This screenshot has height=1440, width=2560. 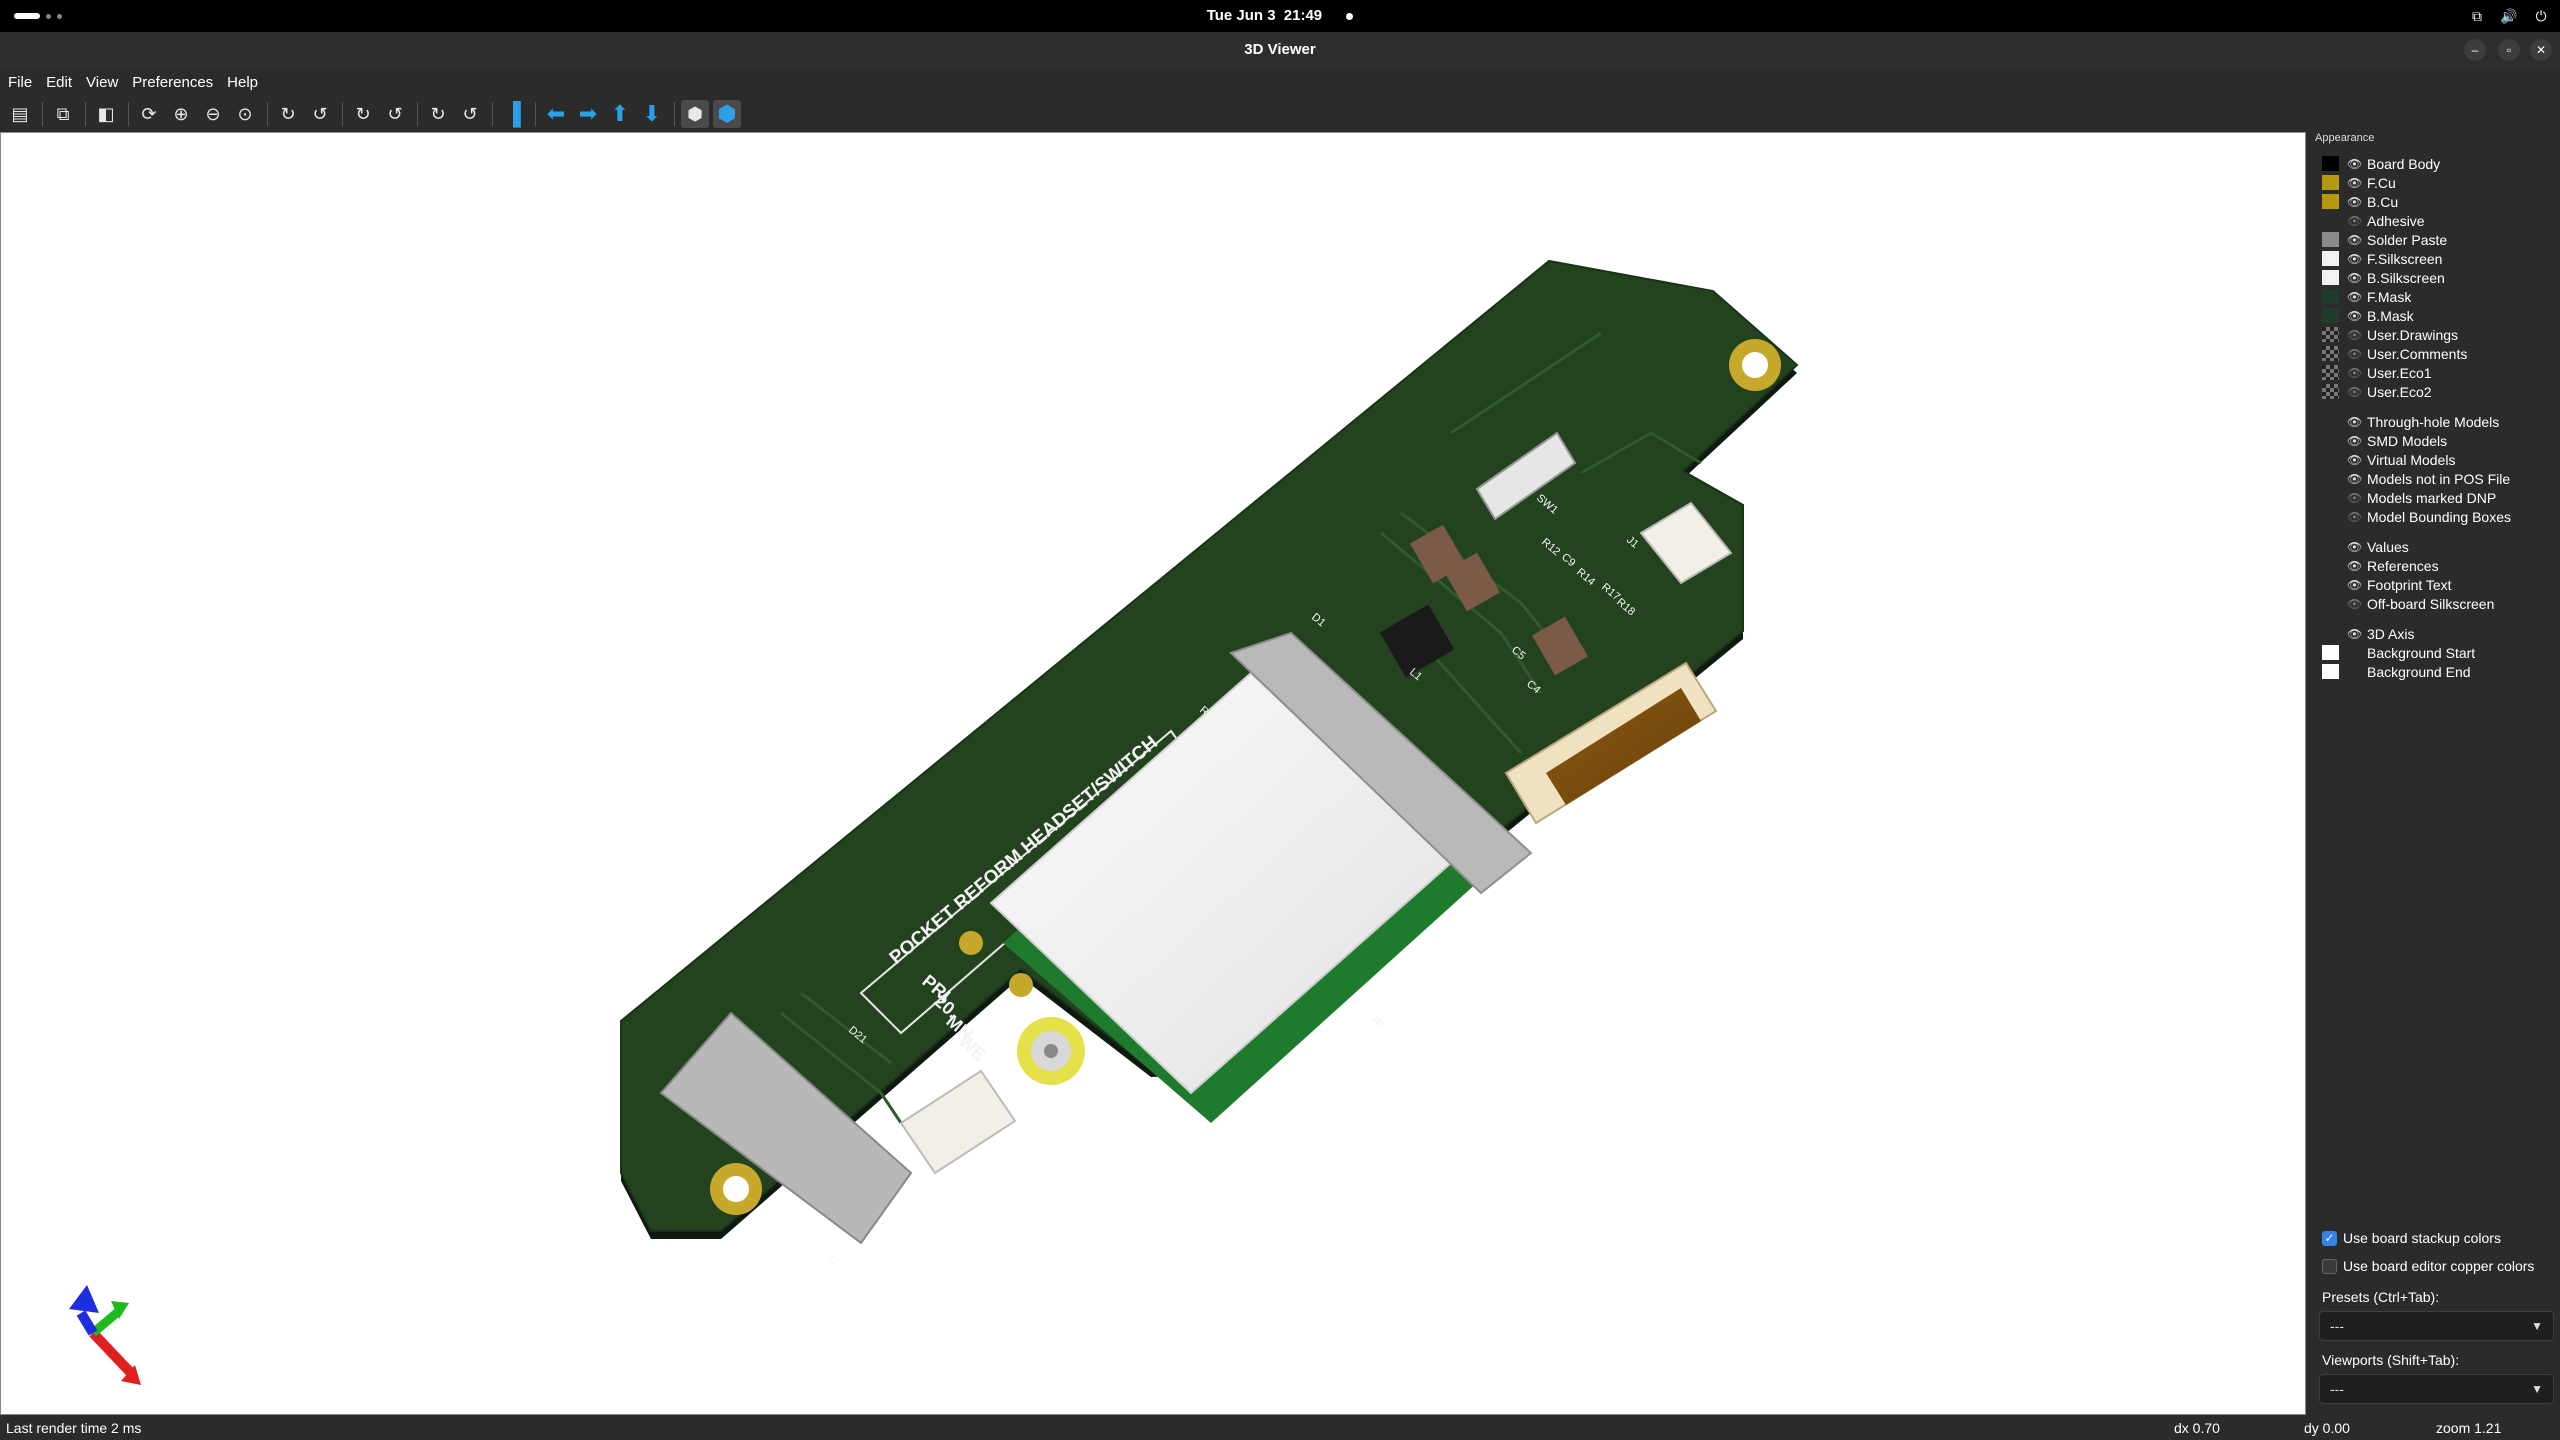 I want to click on layer-row: 👁 User.Comments, so click(x=2394, y=353).